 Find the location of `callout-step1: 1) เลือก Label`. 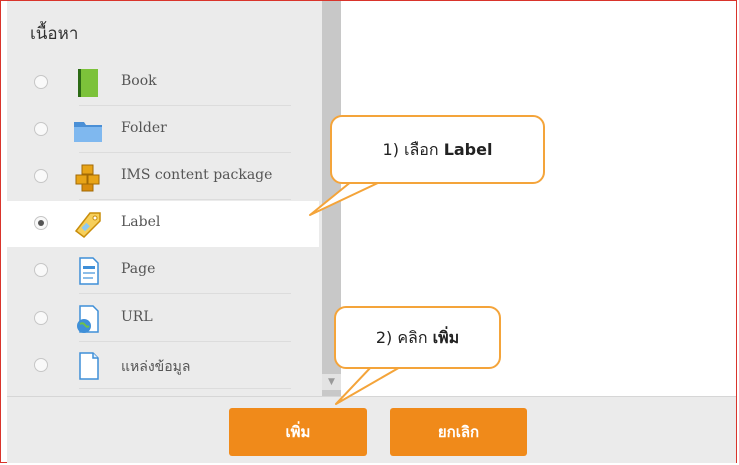

callout-step1: 1) เลือก Label is located at coordinates (437, 149).